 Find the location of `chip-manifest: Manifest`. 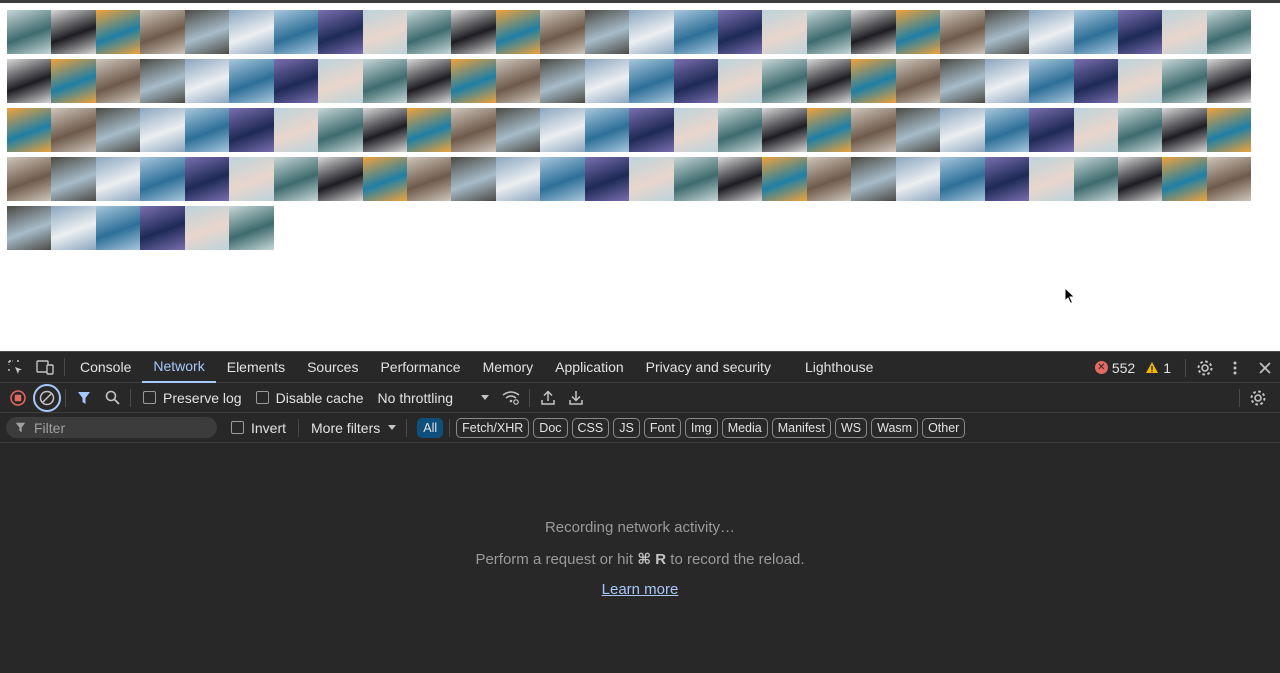

chip-manifest: Manifest is located at coordinates (801, 427).